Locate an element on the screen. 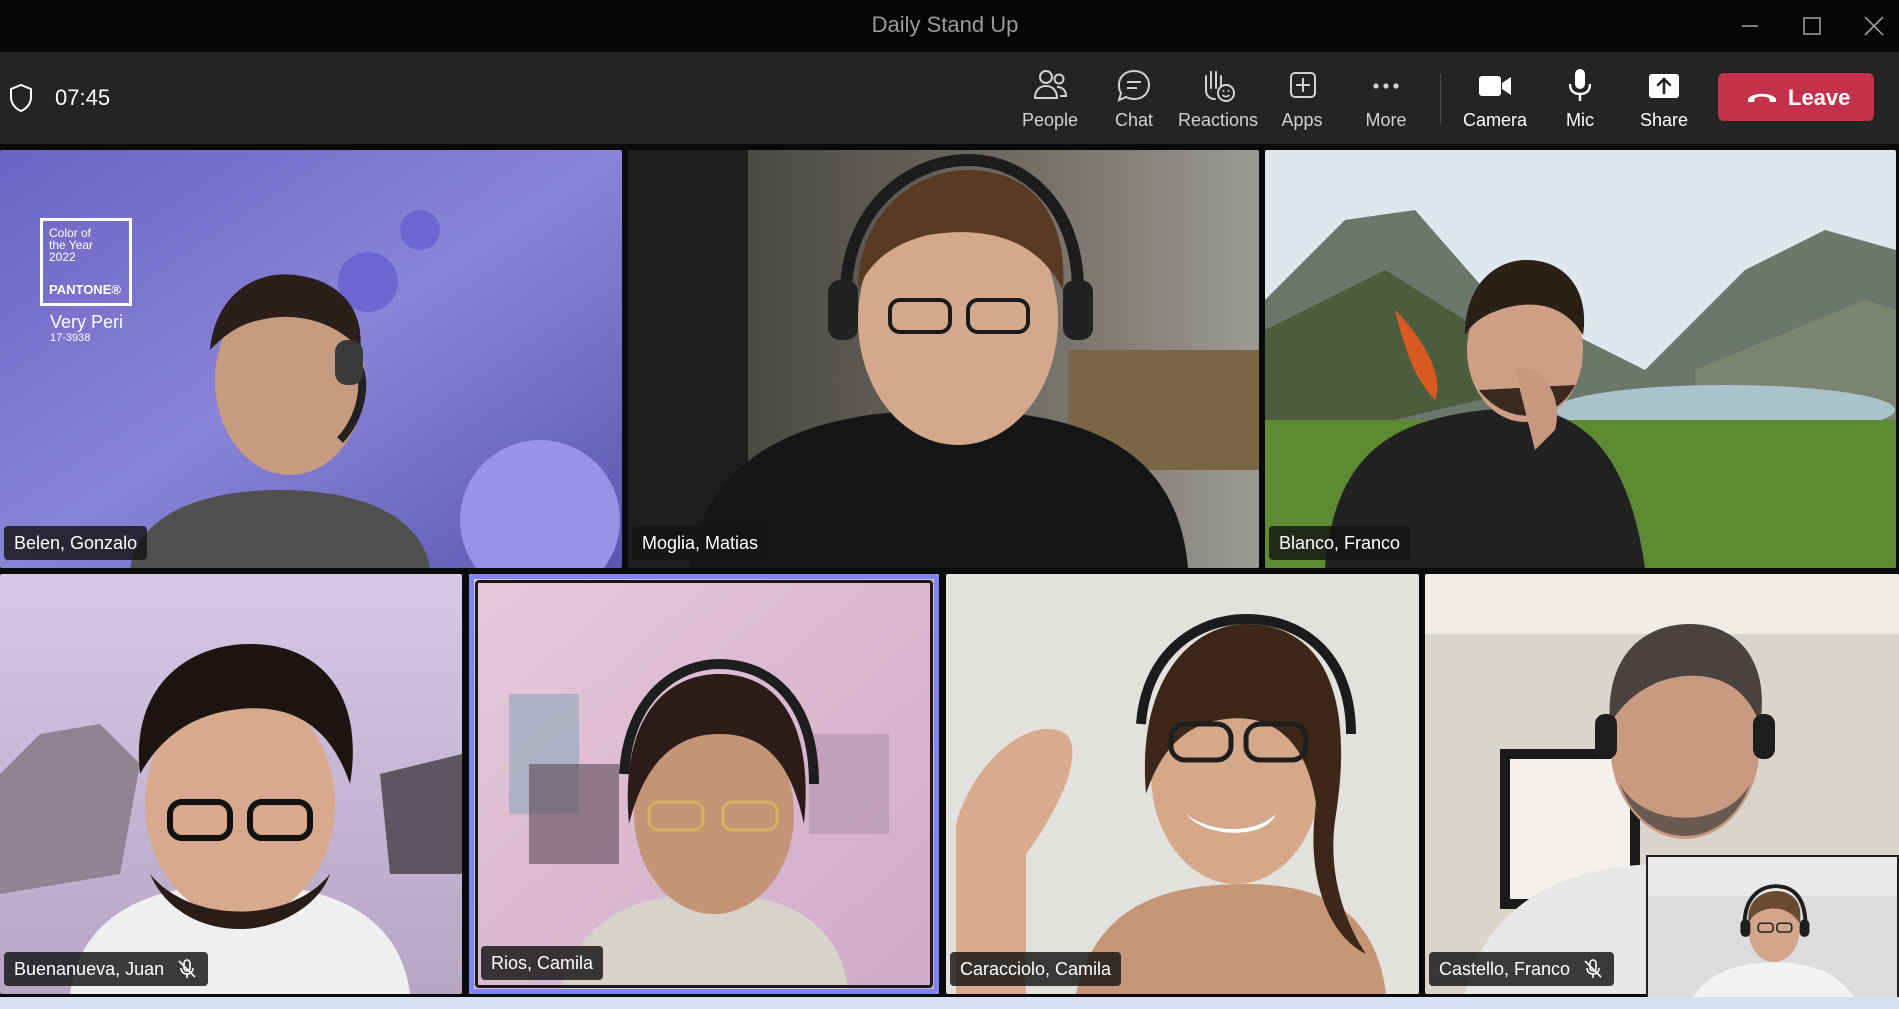 This screenshot has width=1899, height=1009. participant-name-text: Castello, Franco is located at coordinates (1505, 969).